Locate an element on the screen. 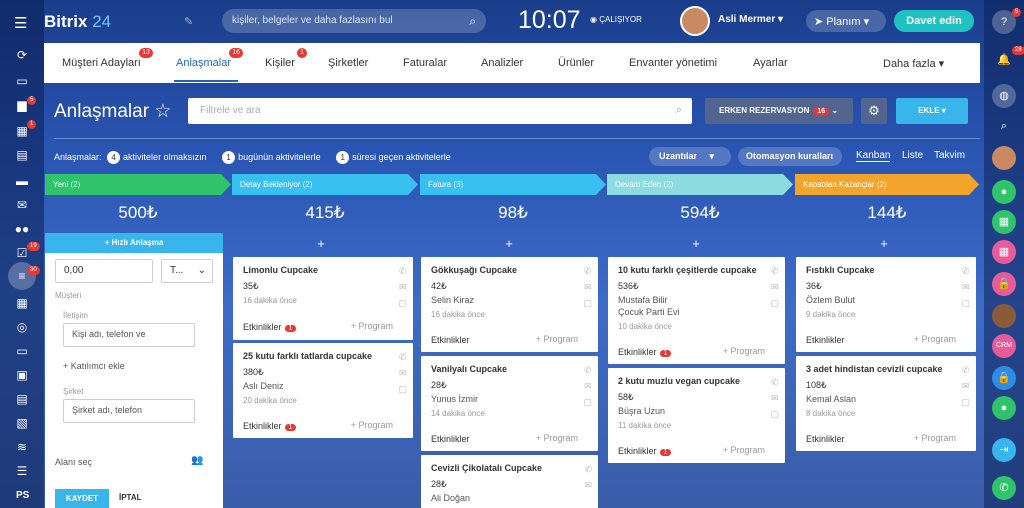  star-icon: ☆ is located at coordinates (162, 111).